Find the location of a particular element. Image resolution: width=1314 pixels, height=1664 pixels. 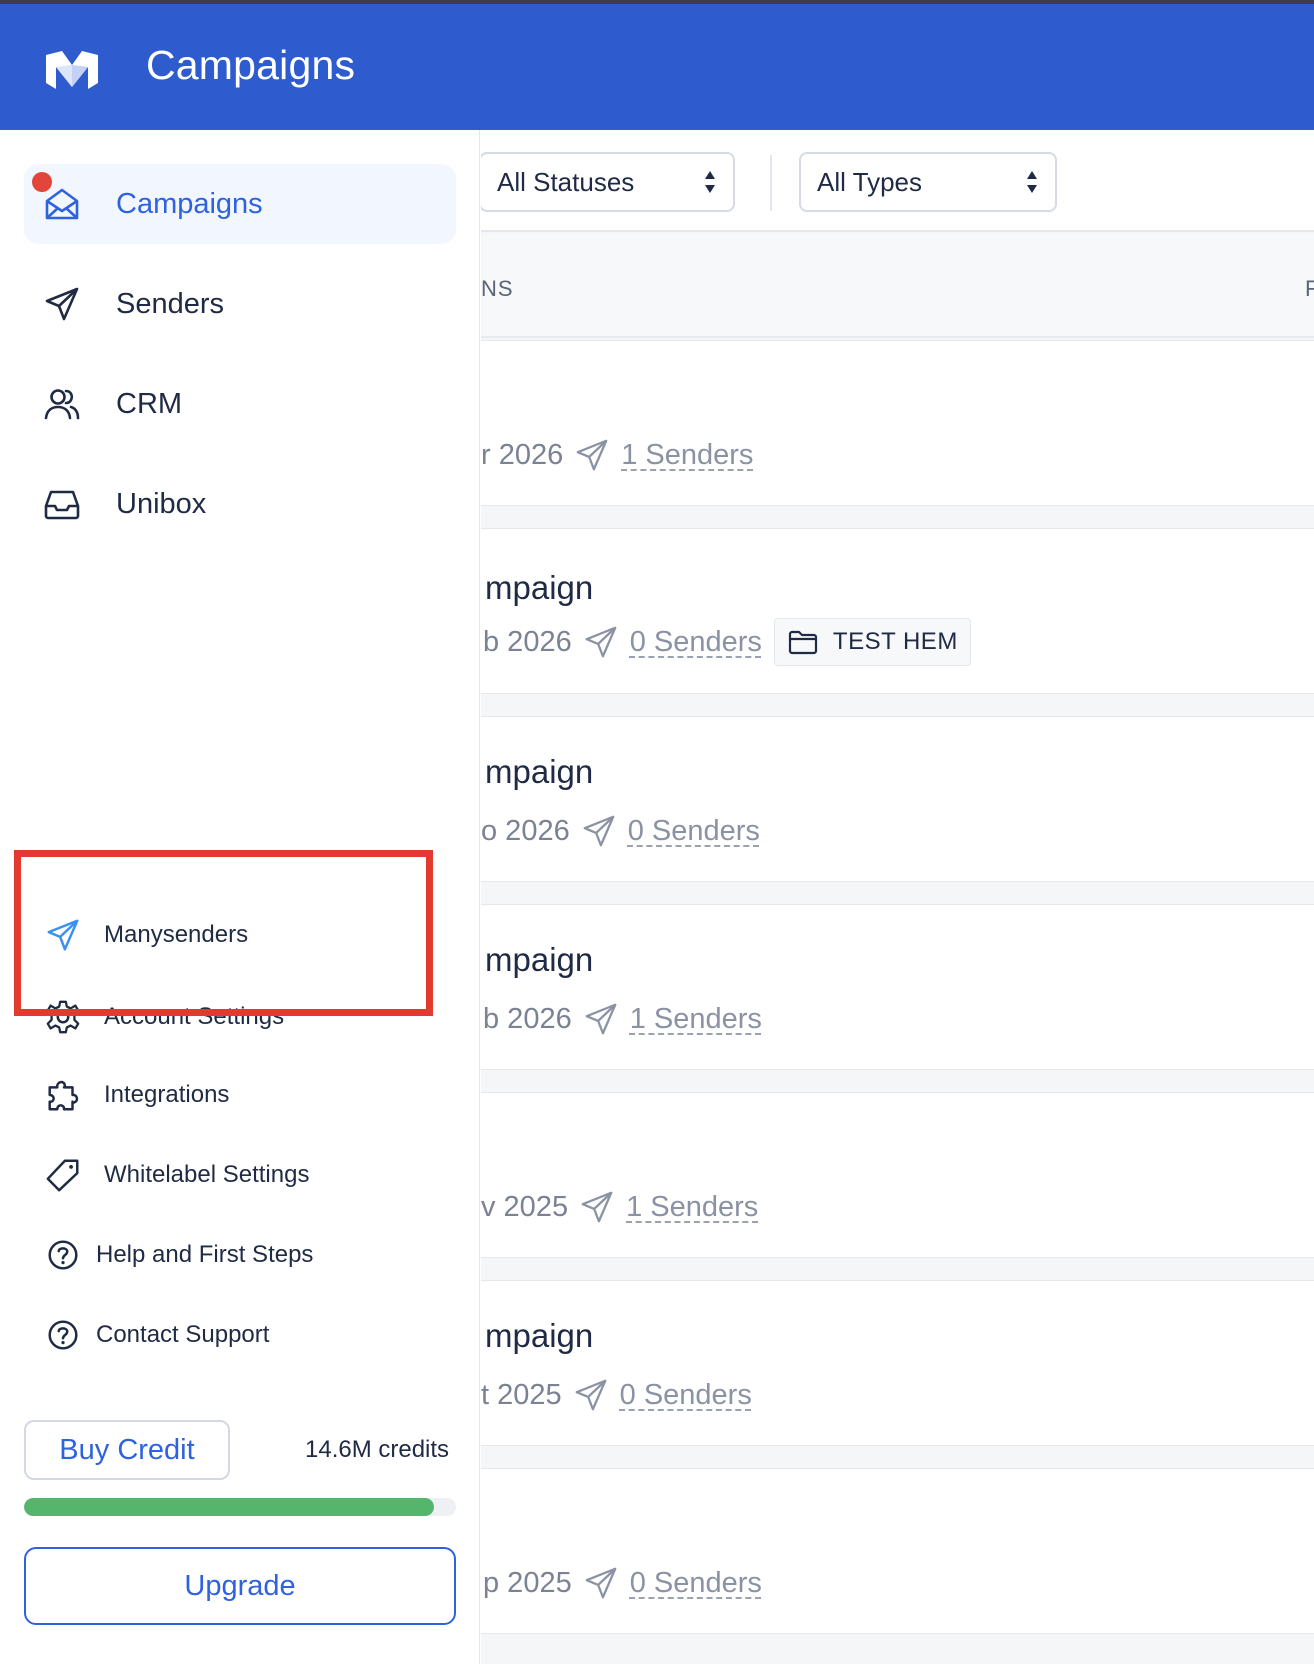

campaign-meta: b 2026 0 Senders TEST HEM is located at coordinates (727, 642).